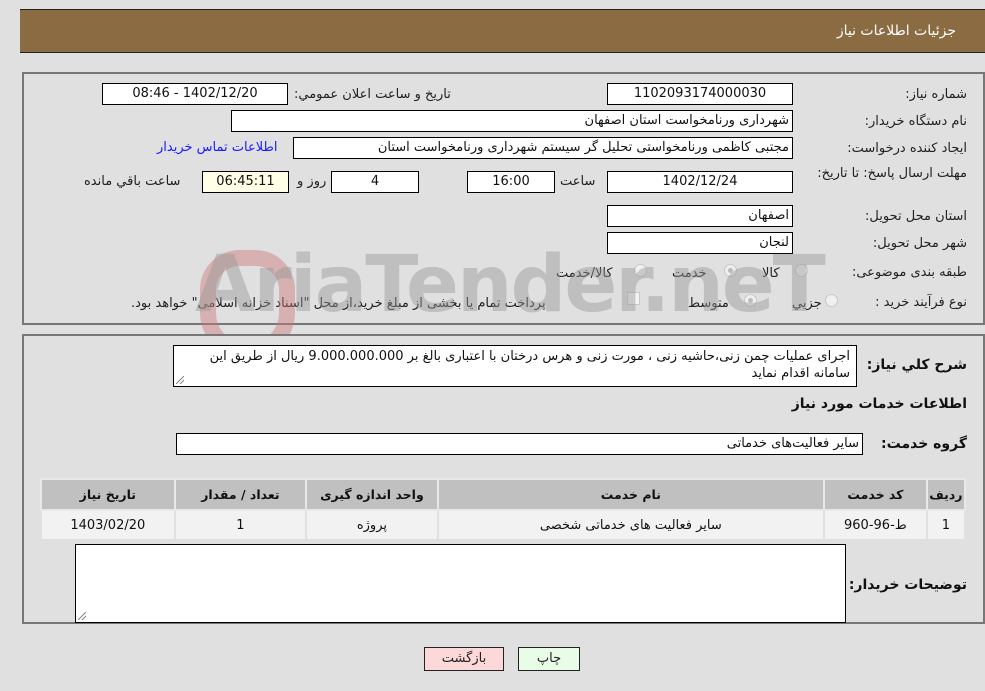 This screenshot has height=691, width=985. What do you see at coordinates (108, 525) in the screenshot?
I see `cell-need-date: 1403/02/20` at bounding box center [108, 525].